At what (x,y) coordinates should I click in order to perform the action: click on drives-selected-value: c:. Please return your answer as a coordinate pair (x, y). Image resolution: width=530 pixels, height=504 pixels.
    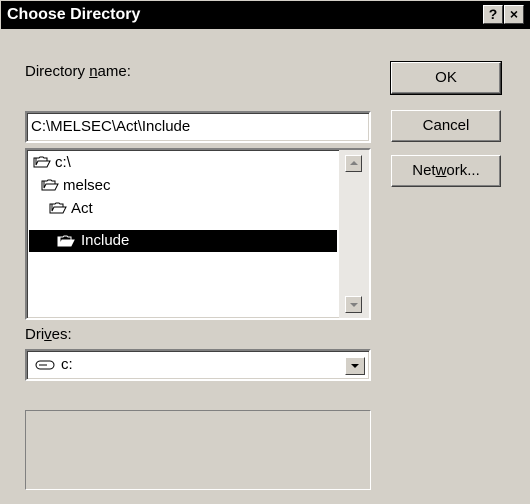
    Looking at the image, I should click on (67, 364).